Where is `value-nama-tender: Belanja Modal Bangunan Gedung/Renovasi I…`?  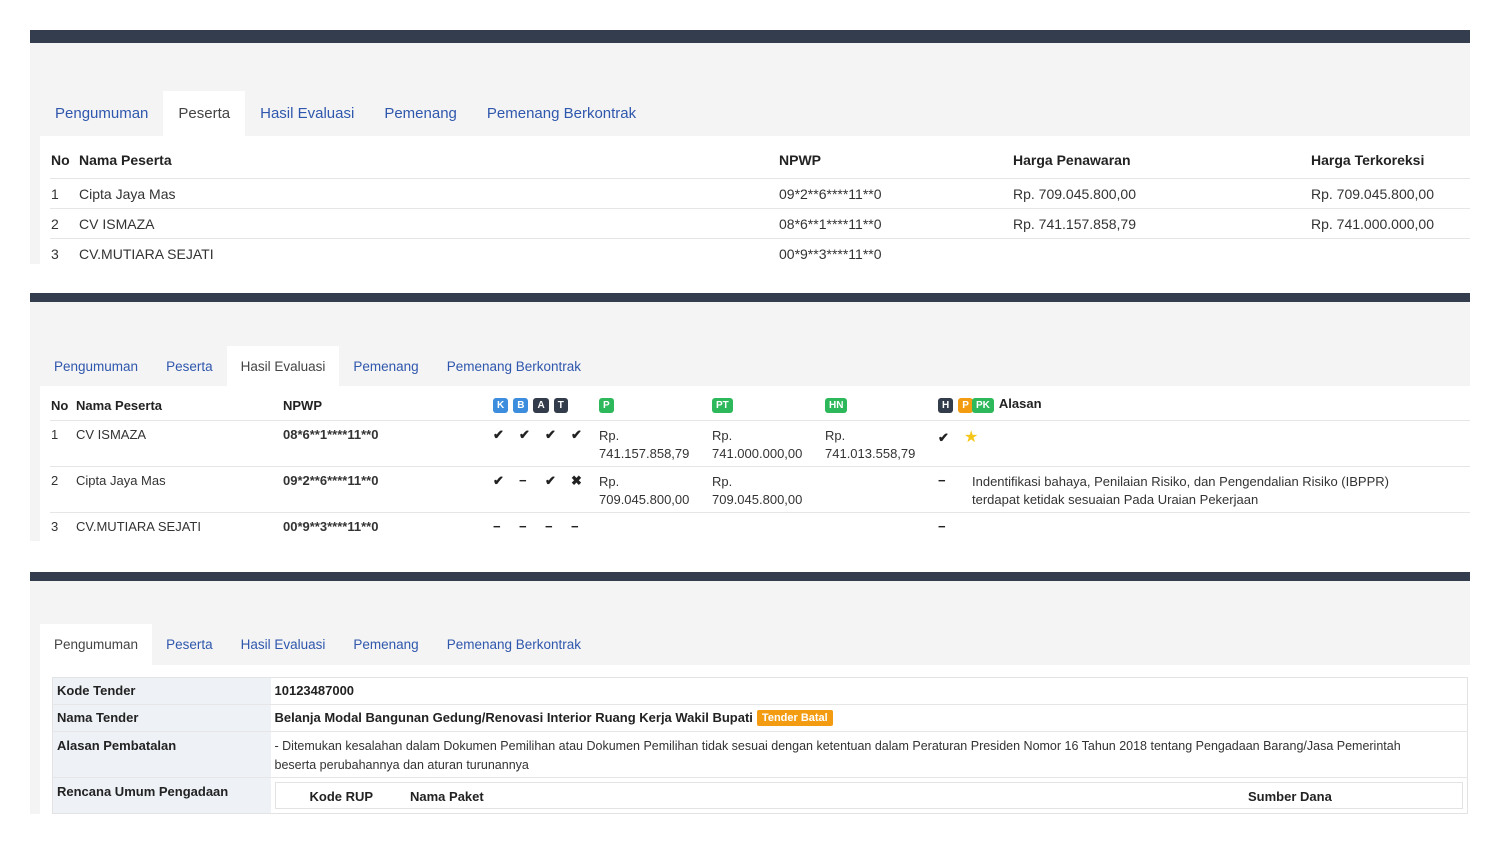
value-nama-tender: Belanja Modal Bangunan Gedung/Renovasi I… is located at coordinates (869, 718).